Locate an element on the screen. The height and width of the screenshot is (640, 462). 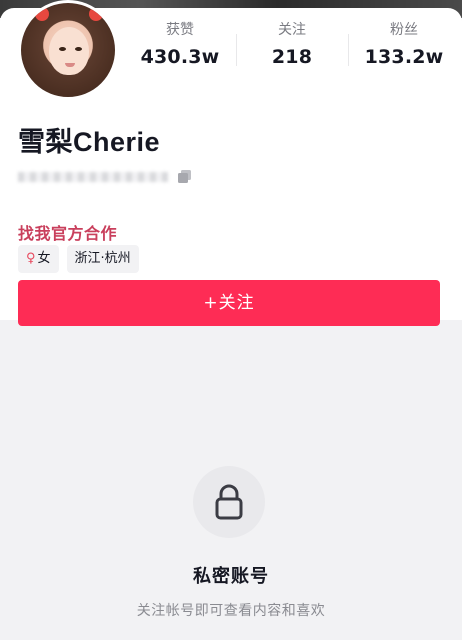
stat-likes-label: 获赞 is located at coordinates (180, 30).